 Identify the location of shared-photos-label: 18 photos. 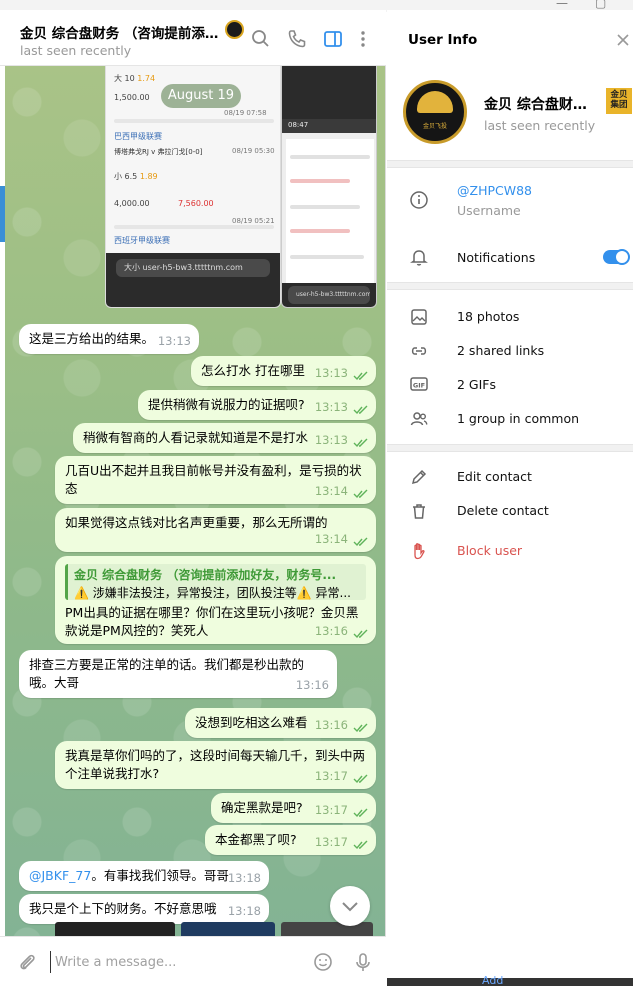
(488, 316).